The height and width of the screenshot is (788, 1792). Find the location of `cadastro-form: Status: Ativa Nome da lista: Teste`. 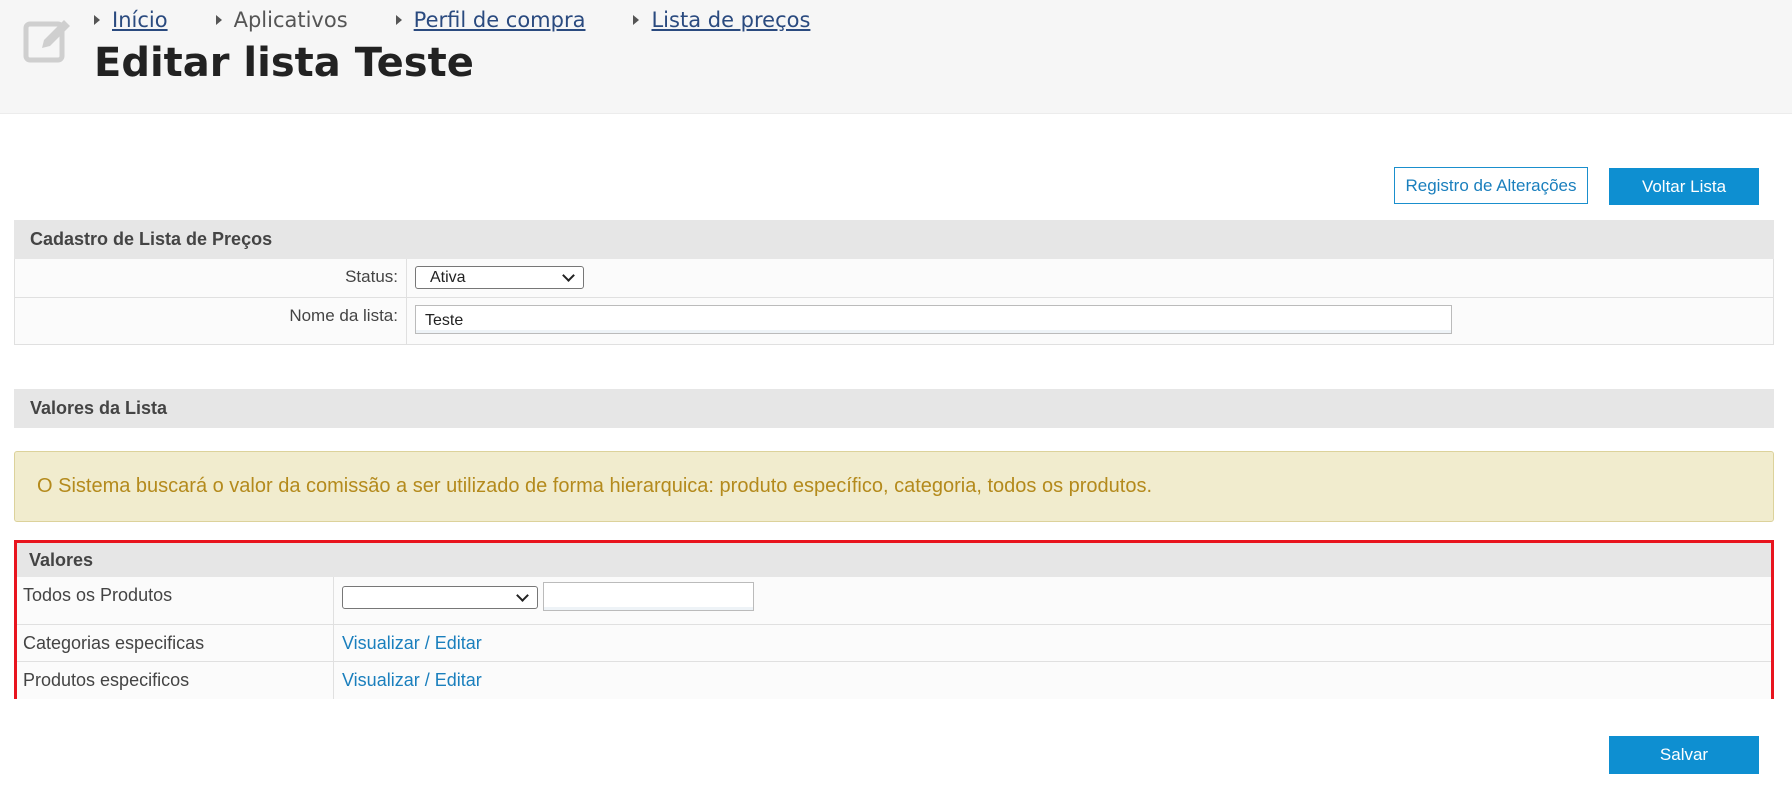

cadastro-form: Status: Ativa Nome da lista: Teste is located at coordinates (894, 302).